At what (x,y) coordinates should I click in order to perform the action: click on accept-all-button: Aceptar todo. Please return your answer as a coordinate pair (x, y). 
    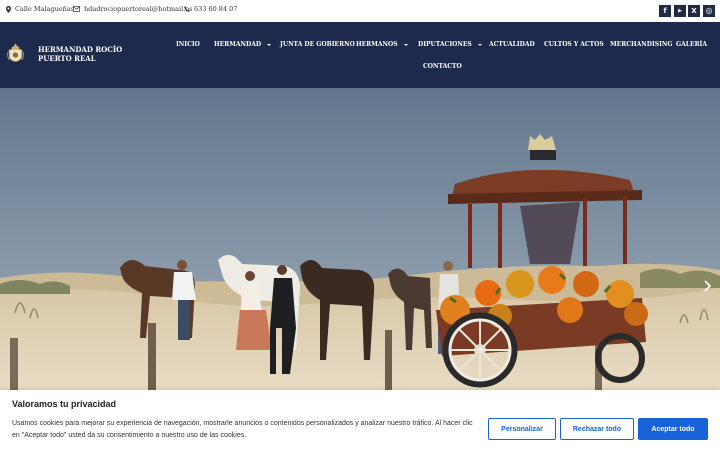
    Looking at the image, I should click on (673, 429).